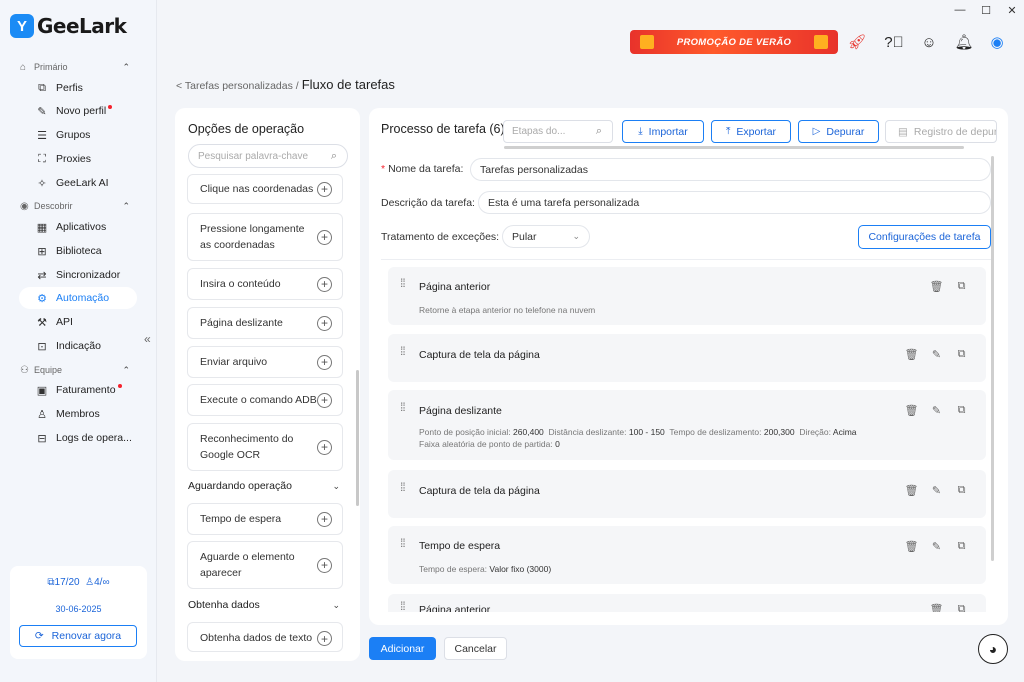 The height and width of the screenshot is (682, 1024). Describe the element at coordinates (265, 323) in the screenshot. I see `op-swipe-page: Página deslizante +` at that location.